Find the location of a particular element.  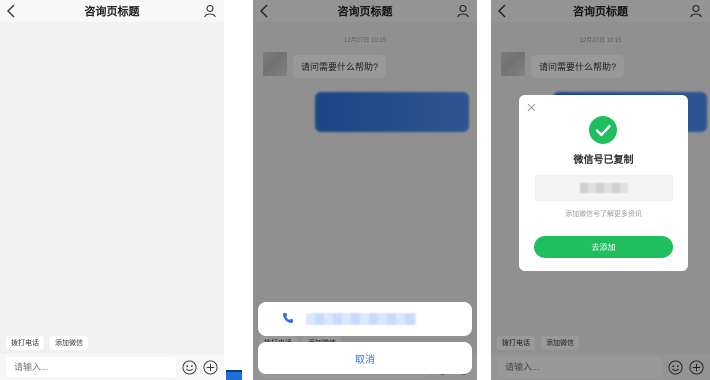

navbar: 咨询页标题 is located at coordinates (112, 11).